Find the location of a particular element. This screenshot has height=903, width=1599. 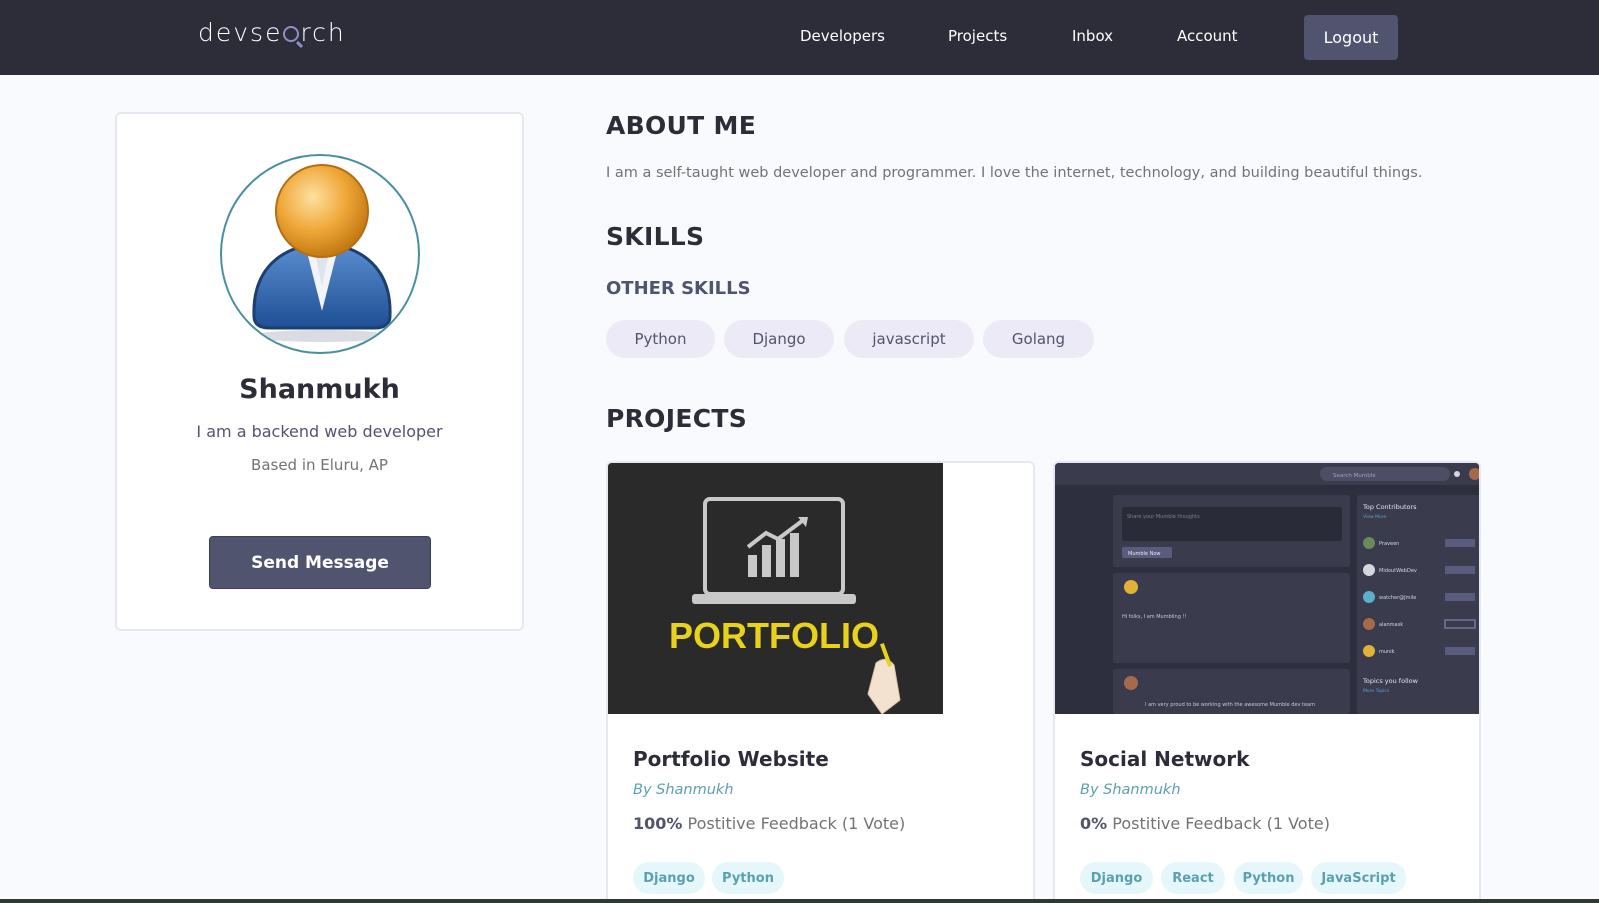

project-feedback: 100% Postitive Feedback (1 Vote) is located at coordinates (769, 823).